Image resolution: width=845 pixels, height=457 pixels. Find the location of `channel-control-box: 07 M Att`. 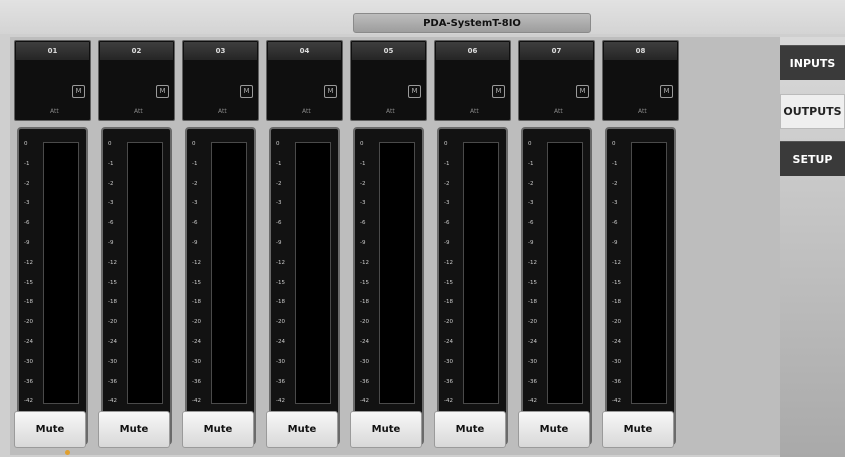

channel-control-box: 07 M Att is located at coordinates (556, 80).